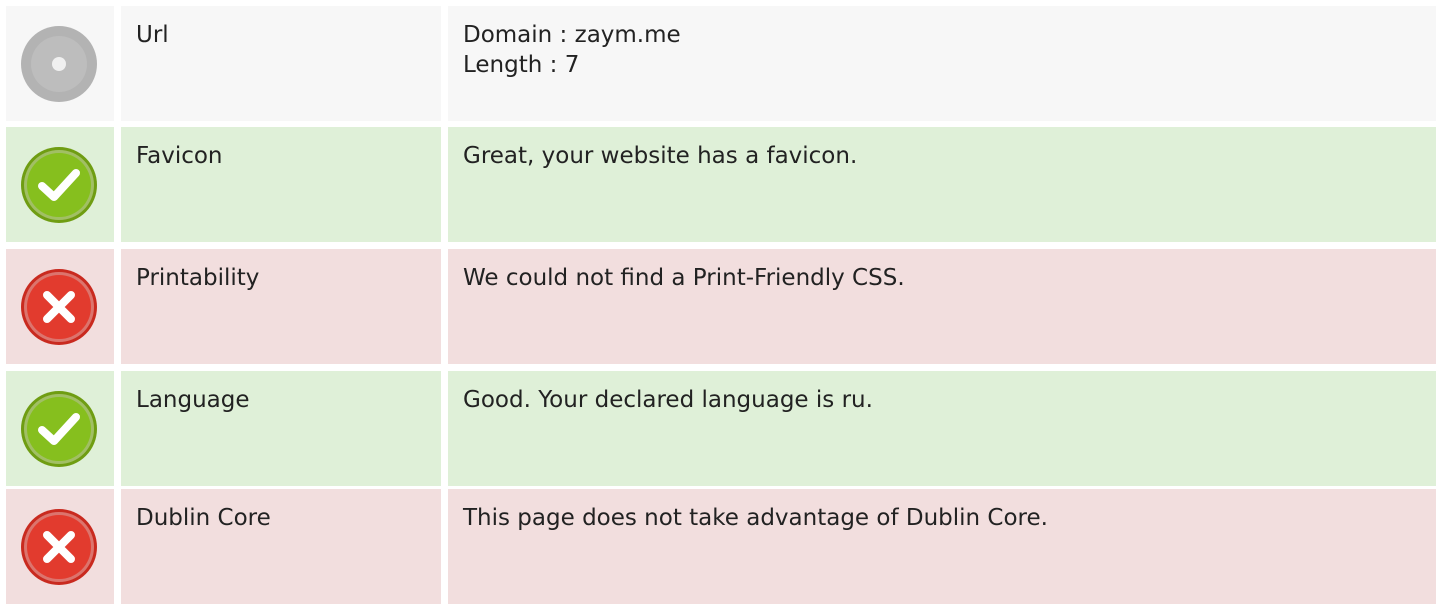 This screenshot has height=604, width=1442. What do you see at coordinates (281, 63) in the screenshot?
I see `row-label: Url` at bounding box center [281, 63].